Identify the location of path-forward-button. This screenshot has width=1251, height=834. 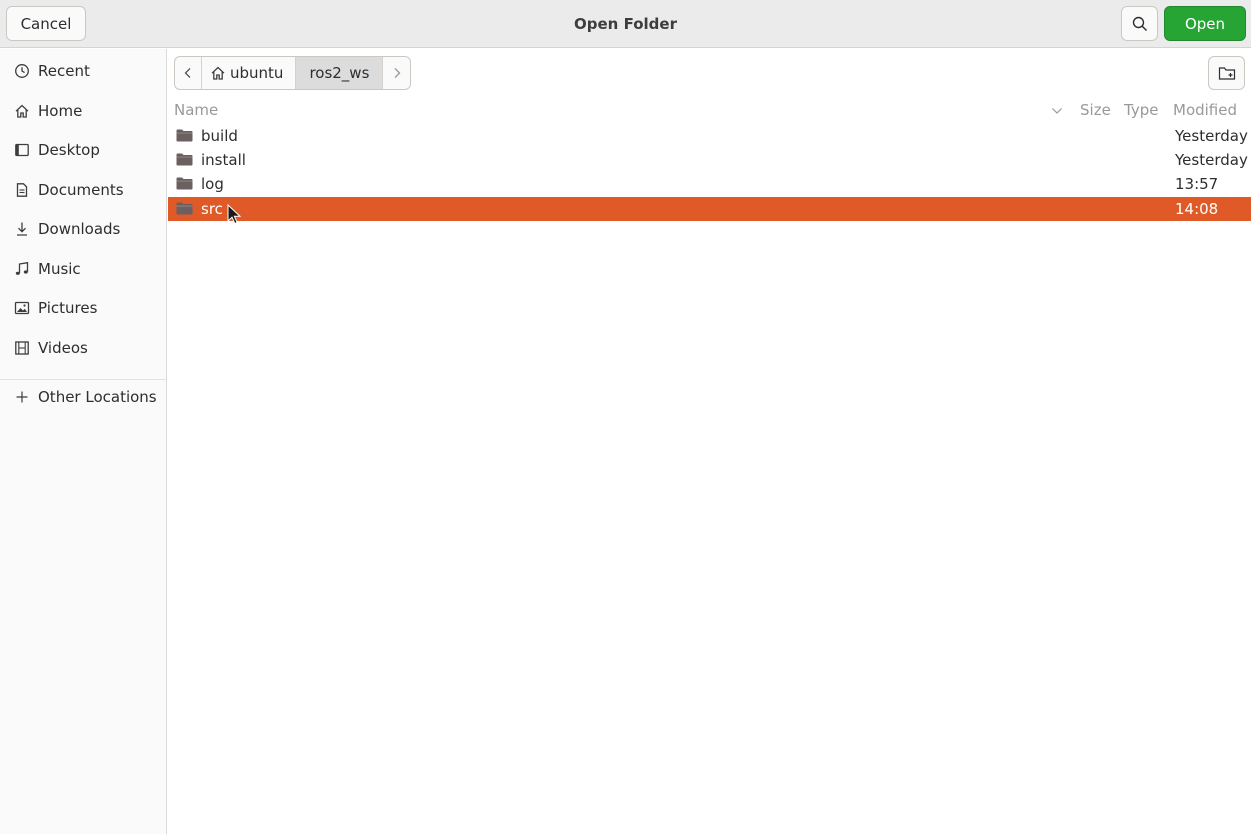
(396, 73).